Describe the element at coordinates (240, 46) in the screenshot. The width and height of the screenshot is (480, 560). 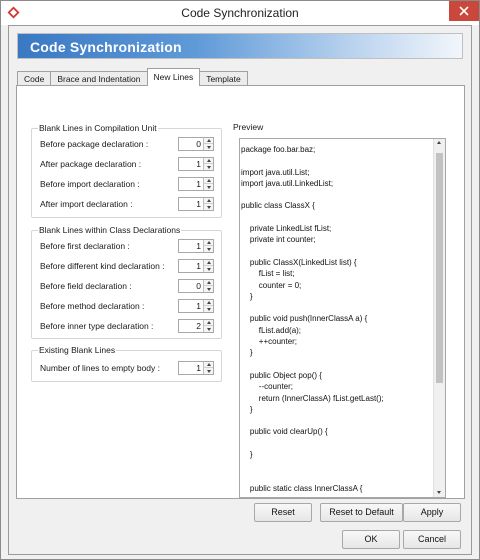
I see `header-banner: Code Synchronization` at that location.